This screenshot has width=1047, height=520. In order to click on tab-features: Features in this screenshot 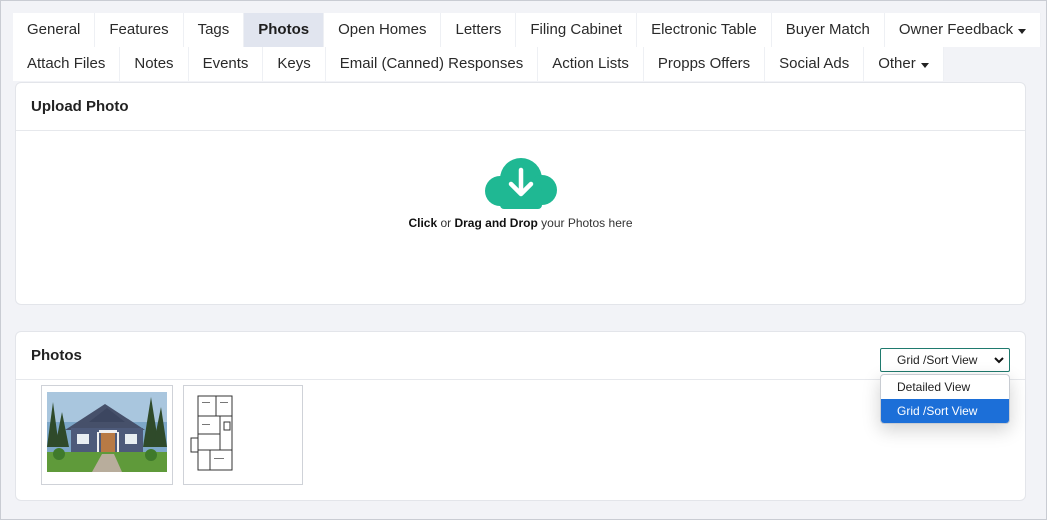, I will do `click(139, 30)`.